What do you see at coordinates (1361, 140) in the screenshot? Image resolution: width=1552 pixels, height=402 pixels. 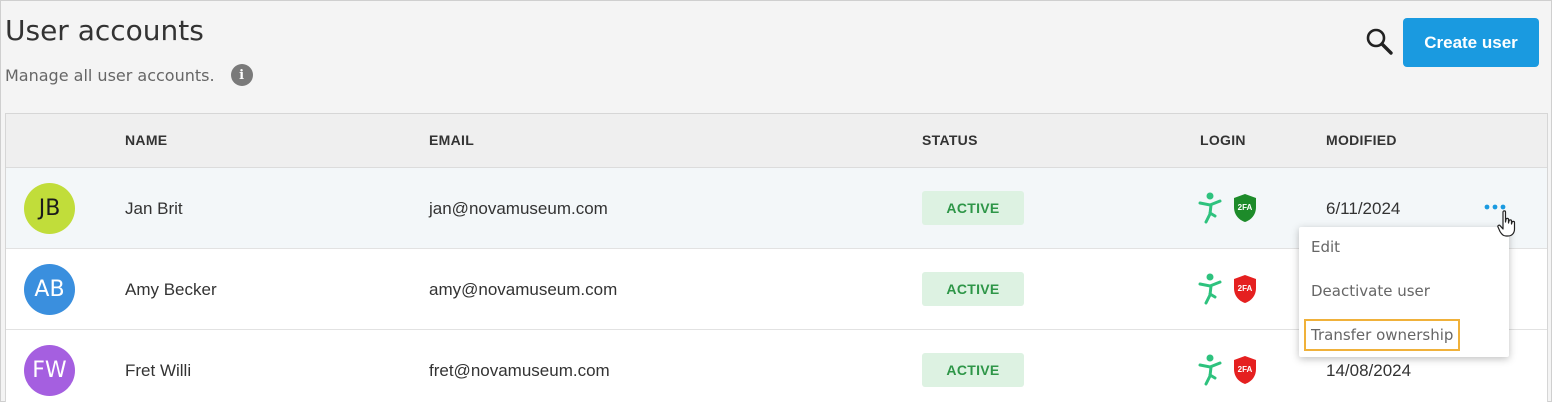 I see `column-header-modified: MODIFIED` at bounding box center [1361, 140].